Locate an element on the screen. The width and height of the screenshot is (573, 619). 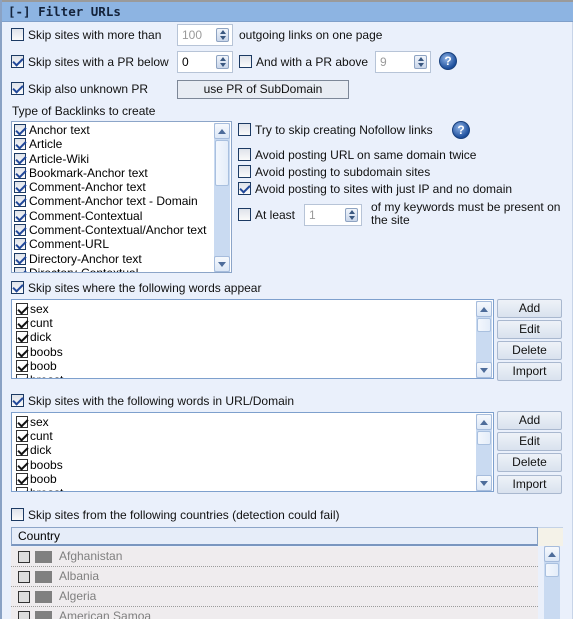
backlinks-scrollbar is located at coordinates (222, 197).